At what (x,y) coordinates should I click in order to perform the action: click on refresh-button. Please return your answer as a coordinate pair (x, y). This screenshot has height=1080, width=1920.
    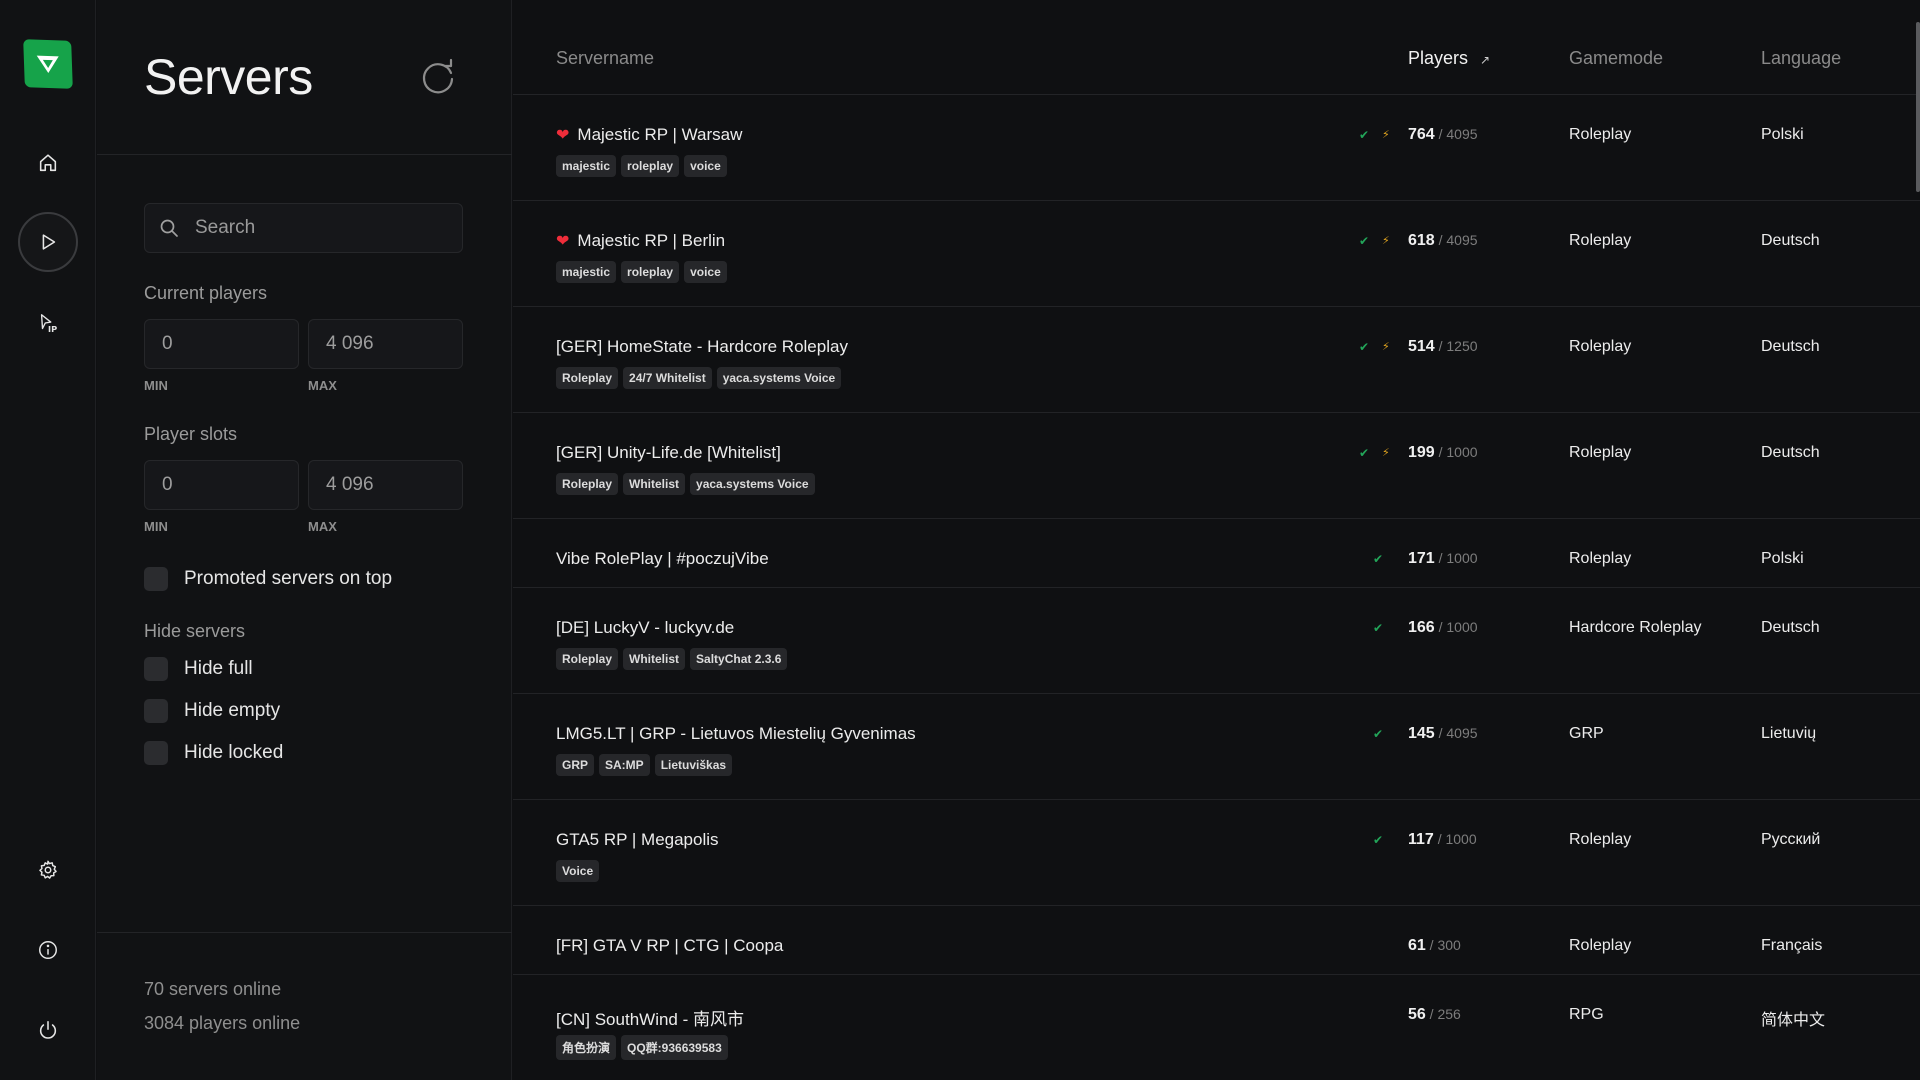
    Looking at the image, I should click on (438, 77).